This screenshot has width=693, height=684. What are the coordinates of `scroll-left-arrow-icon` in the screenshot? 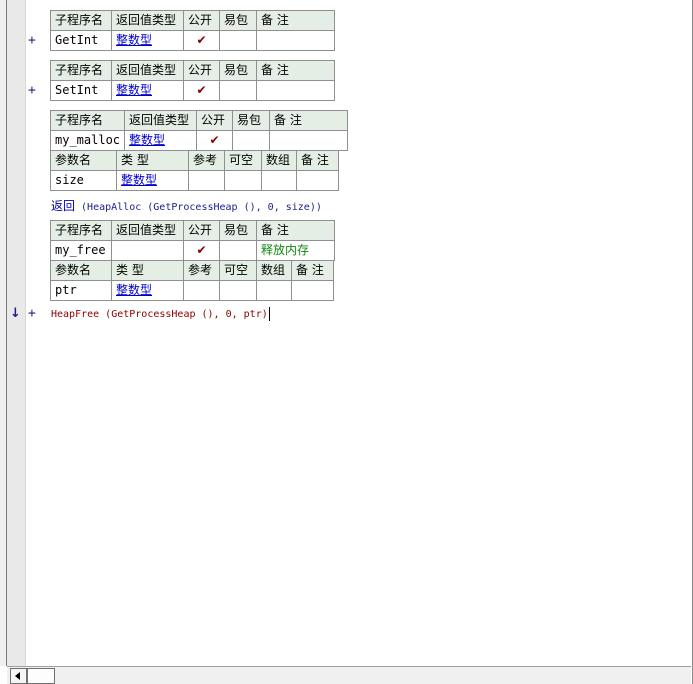 It's located at (18, 676).